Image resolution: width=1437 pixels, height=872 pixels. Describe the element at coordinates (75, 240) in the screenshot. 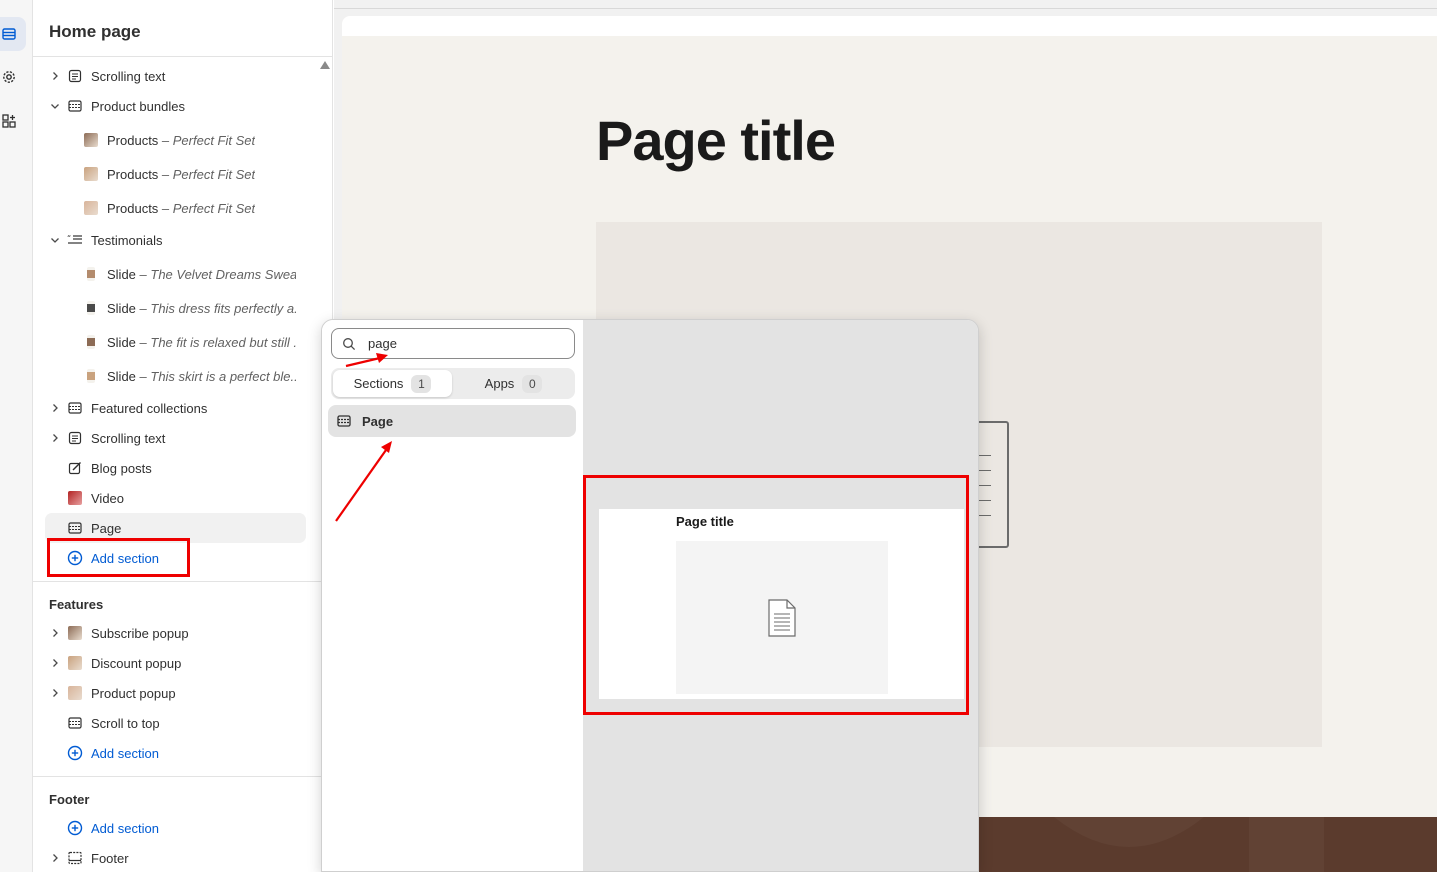

I see `testimonials-icon: “` at that location.